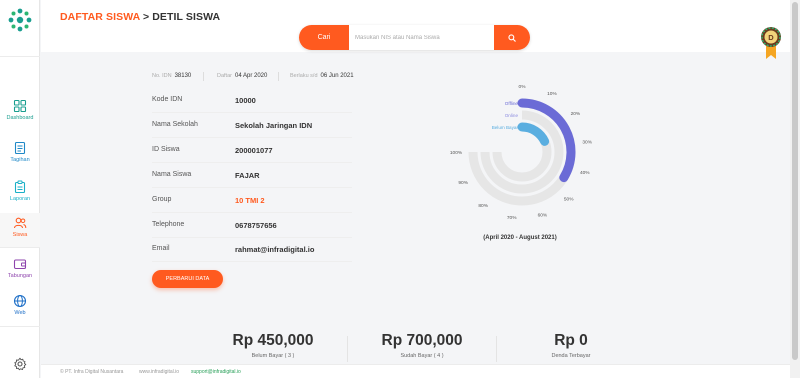  Describe the element at coordinates (422, 340) in the screenshot. I see `stat-amount: Rp 700,000` at that location.